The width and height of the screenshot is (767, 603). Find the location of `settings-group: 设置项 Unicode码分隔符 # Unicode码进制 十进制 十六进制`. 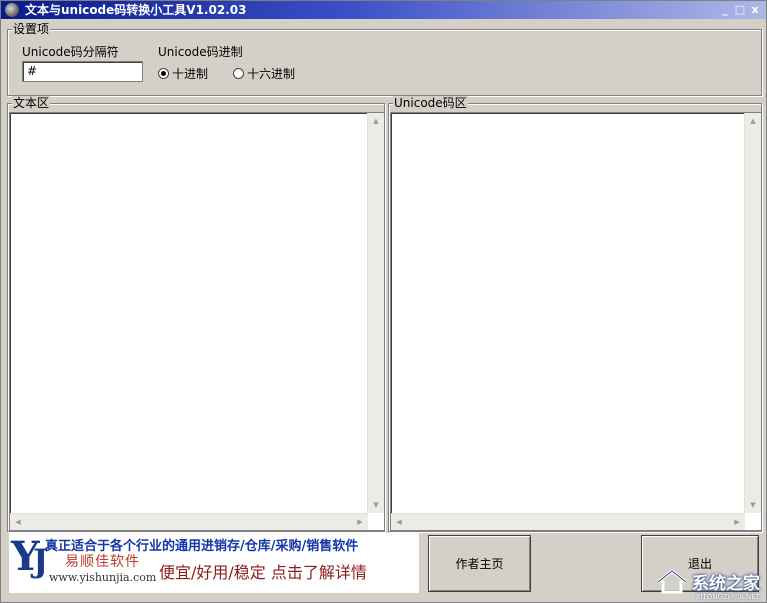

settings-group: 设置项 Unicode码分隔符 # Unicode码进制 十进制 十六进制 is located at coordinates (384, 59).